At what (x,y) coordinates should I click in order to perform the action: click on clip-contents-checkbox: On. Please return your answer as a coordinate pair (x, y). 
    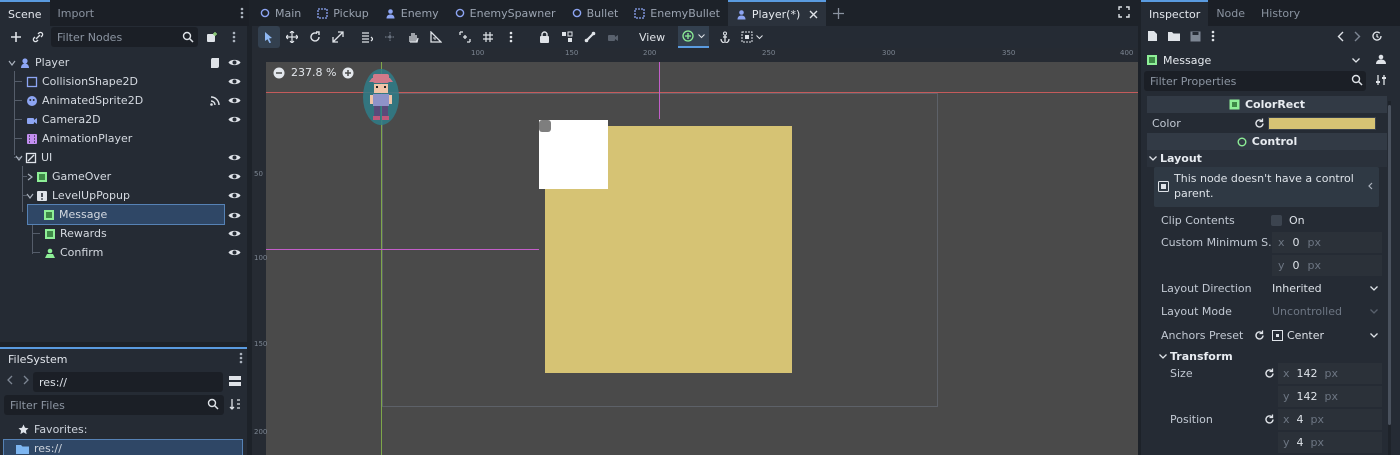
    Looking at the image, I should click on (1288, 220).